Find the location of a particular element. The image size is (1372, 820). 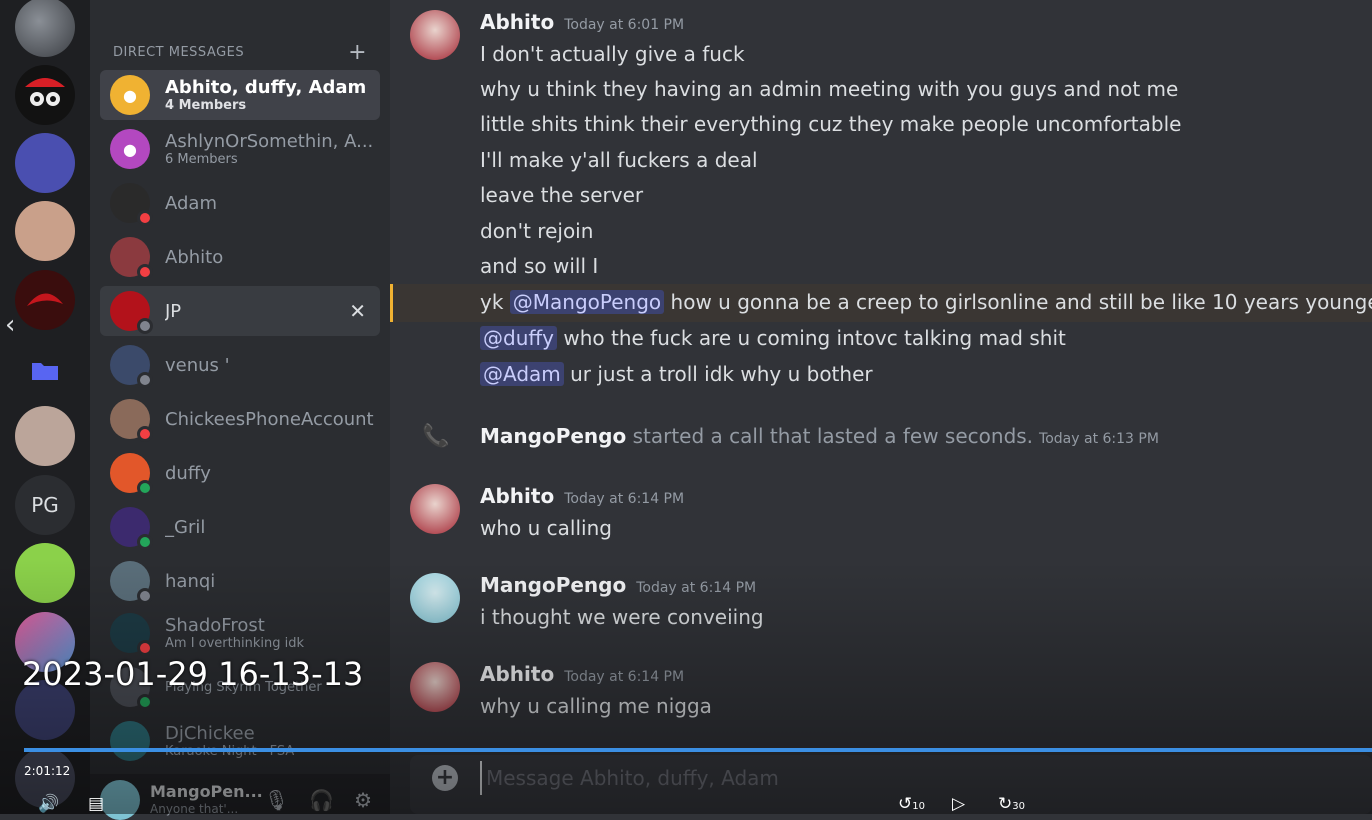

dm-item-abhito: Abhito is located at coordinates (240, 257).